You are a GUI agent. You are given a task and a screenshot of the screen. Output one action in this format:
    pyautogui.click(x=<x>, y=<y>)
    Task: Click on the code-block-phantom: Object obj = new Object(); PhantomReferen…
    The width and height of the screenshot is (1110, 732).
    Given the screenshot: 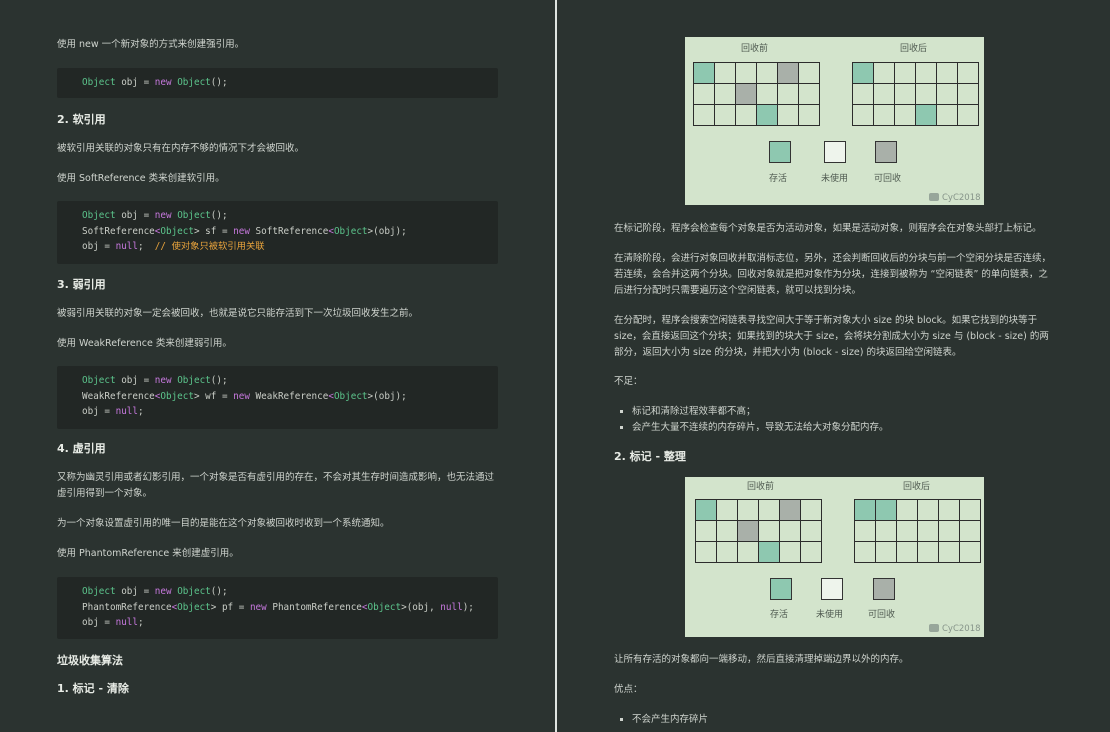 What is the action you would take?
    pyautogui.click(x=277, y=608)
    